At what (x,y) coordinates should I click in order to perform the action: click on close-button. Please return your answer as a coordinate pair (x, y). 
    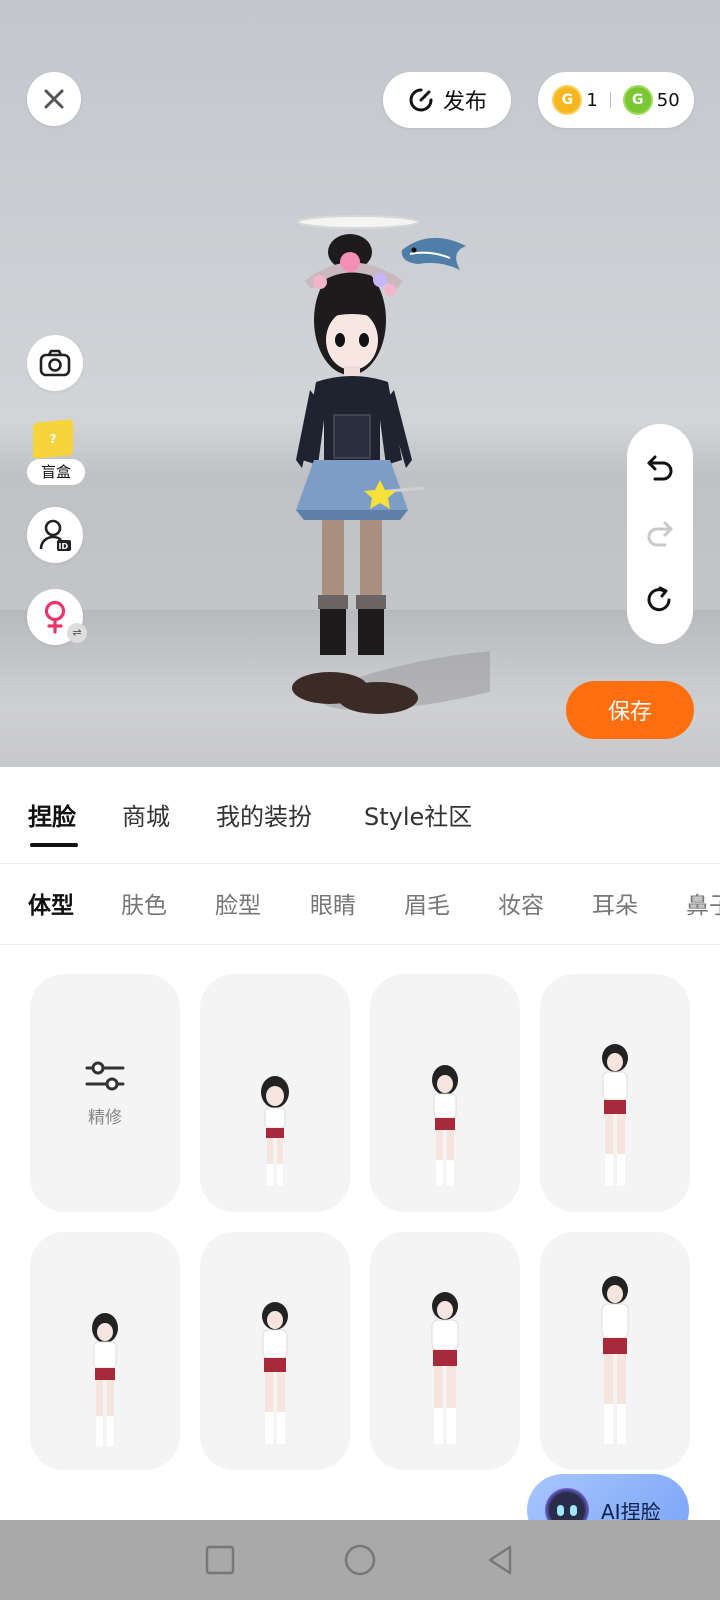
    Looking at the image, I should click on (54, 99).